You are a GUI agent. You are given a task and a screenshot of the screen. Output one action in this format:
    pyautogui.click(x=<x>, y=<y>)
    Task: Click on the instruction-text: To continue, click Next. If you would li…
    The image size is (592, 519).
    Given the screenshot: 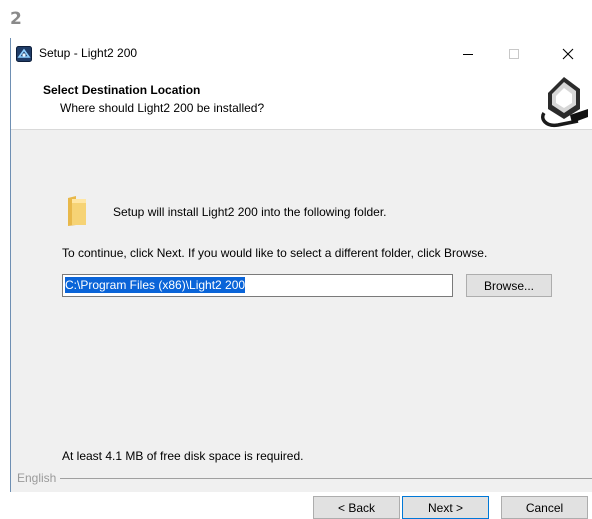 What is the action you would take?
    pyautogui.click(x=275, y=253)
    